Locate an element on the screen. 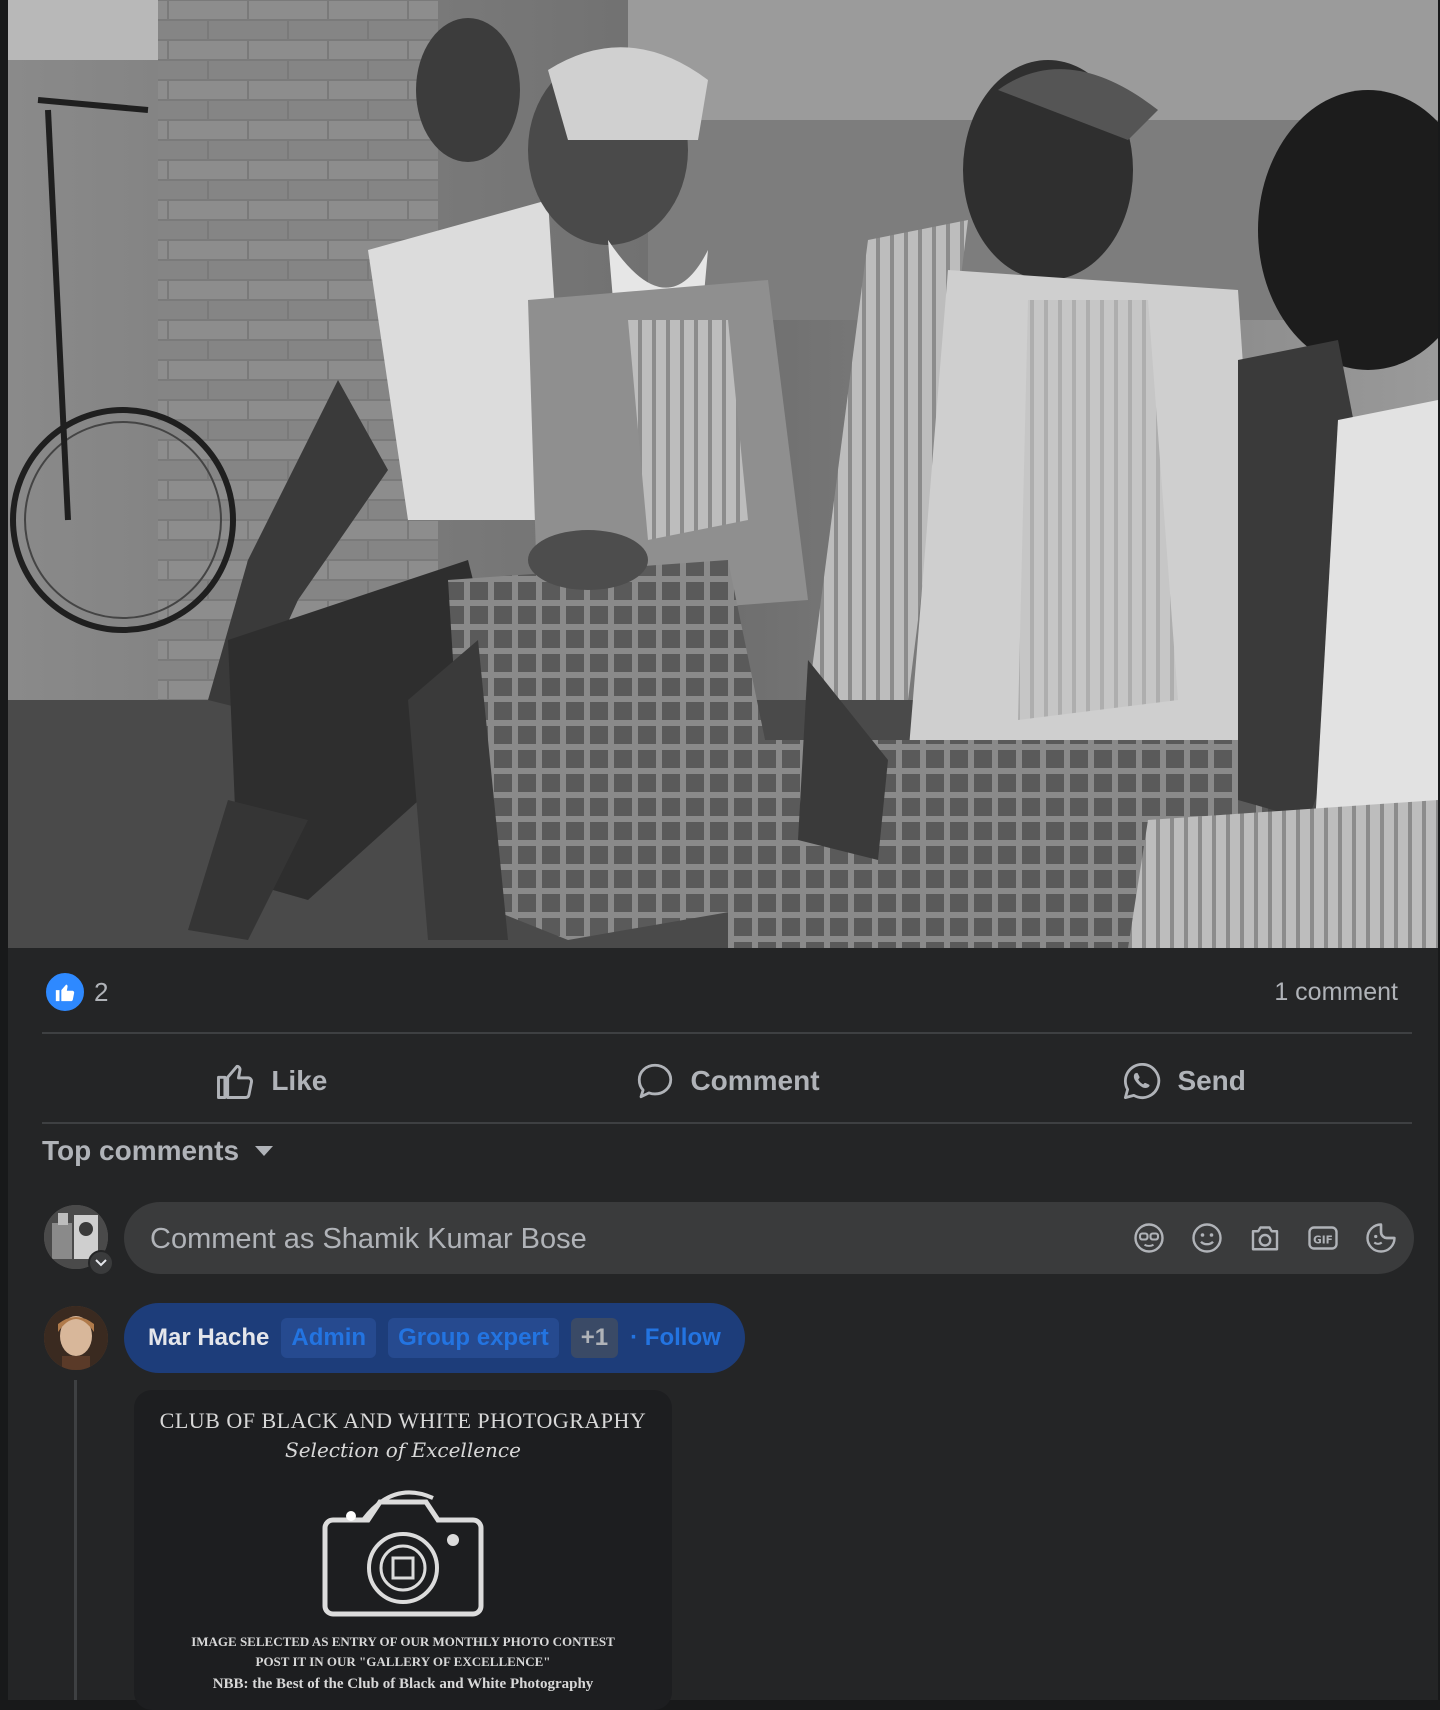 The width and height of the screenshot is (1440, 1710). post-actions: Like Comment Send is located at coordinates (727, 1081).